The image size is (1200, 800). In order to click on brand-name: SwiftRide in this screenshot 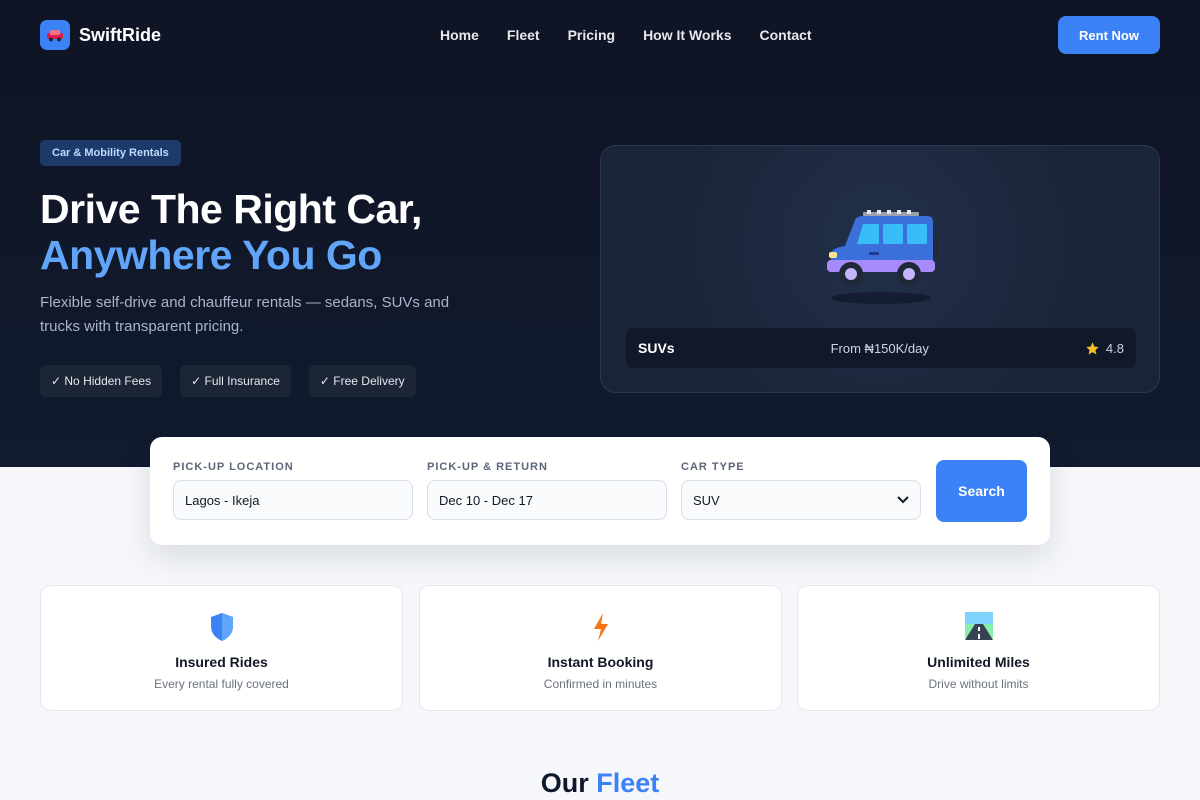, I will do `click(120, 34)`.